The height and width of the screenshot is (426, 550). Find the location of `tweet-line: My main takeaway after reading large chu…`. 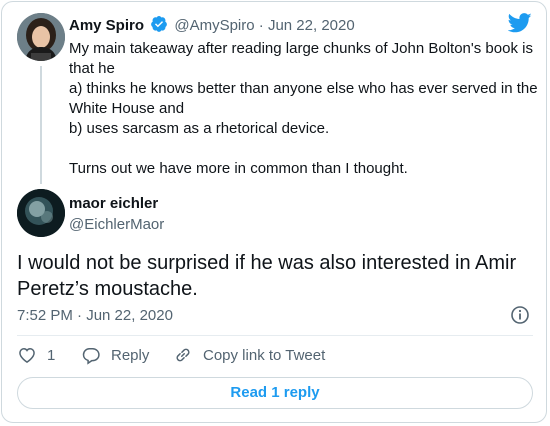

tweet-line: My main takeaway after reading large chu… is located at coordinates (301, 58).